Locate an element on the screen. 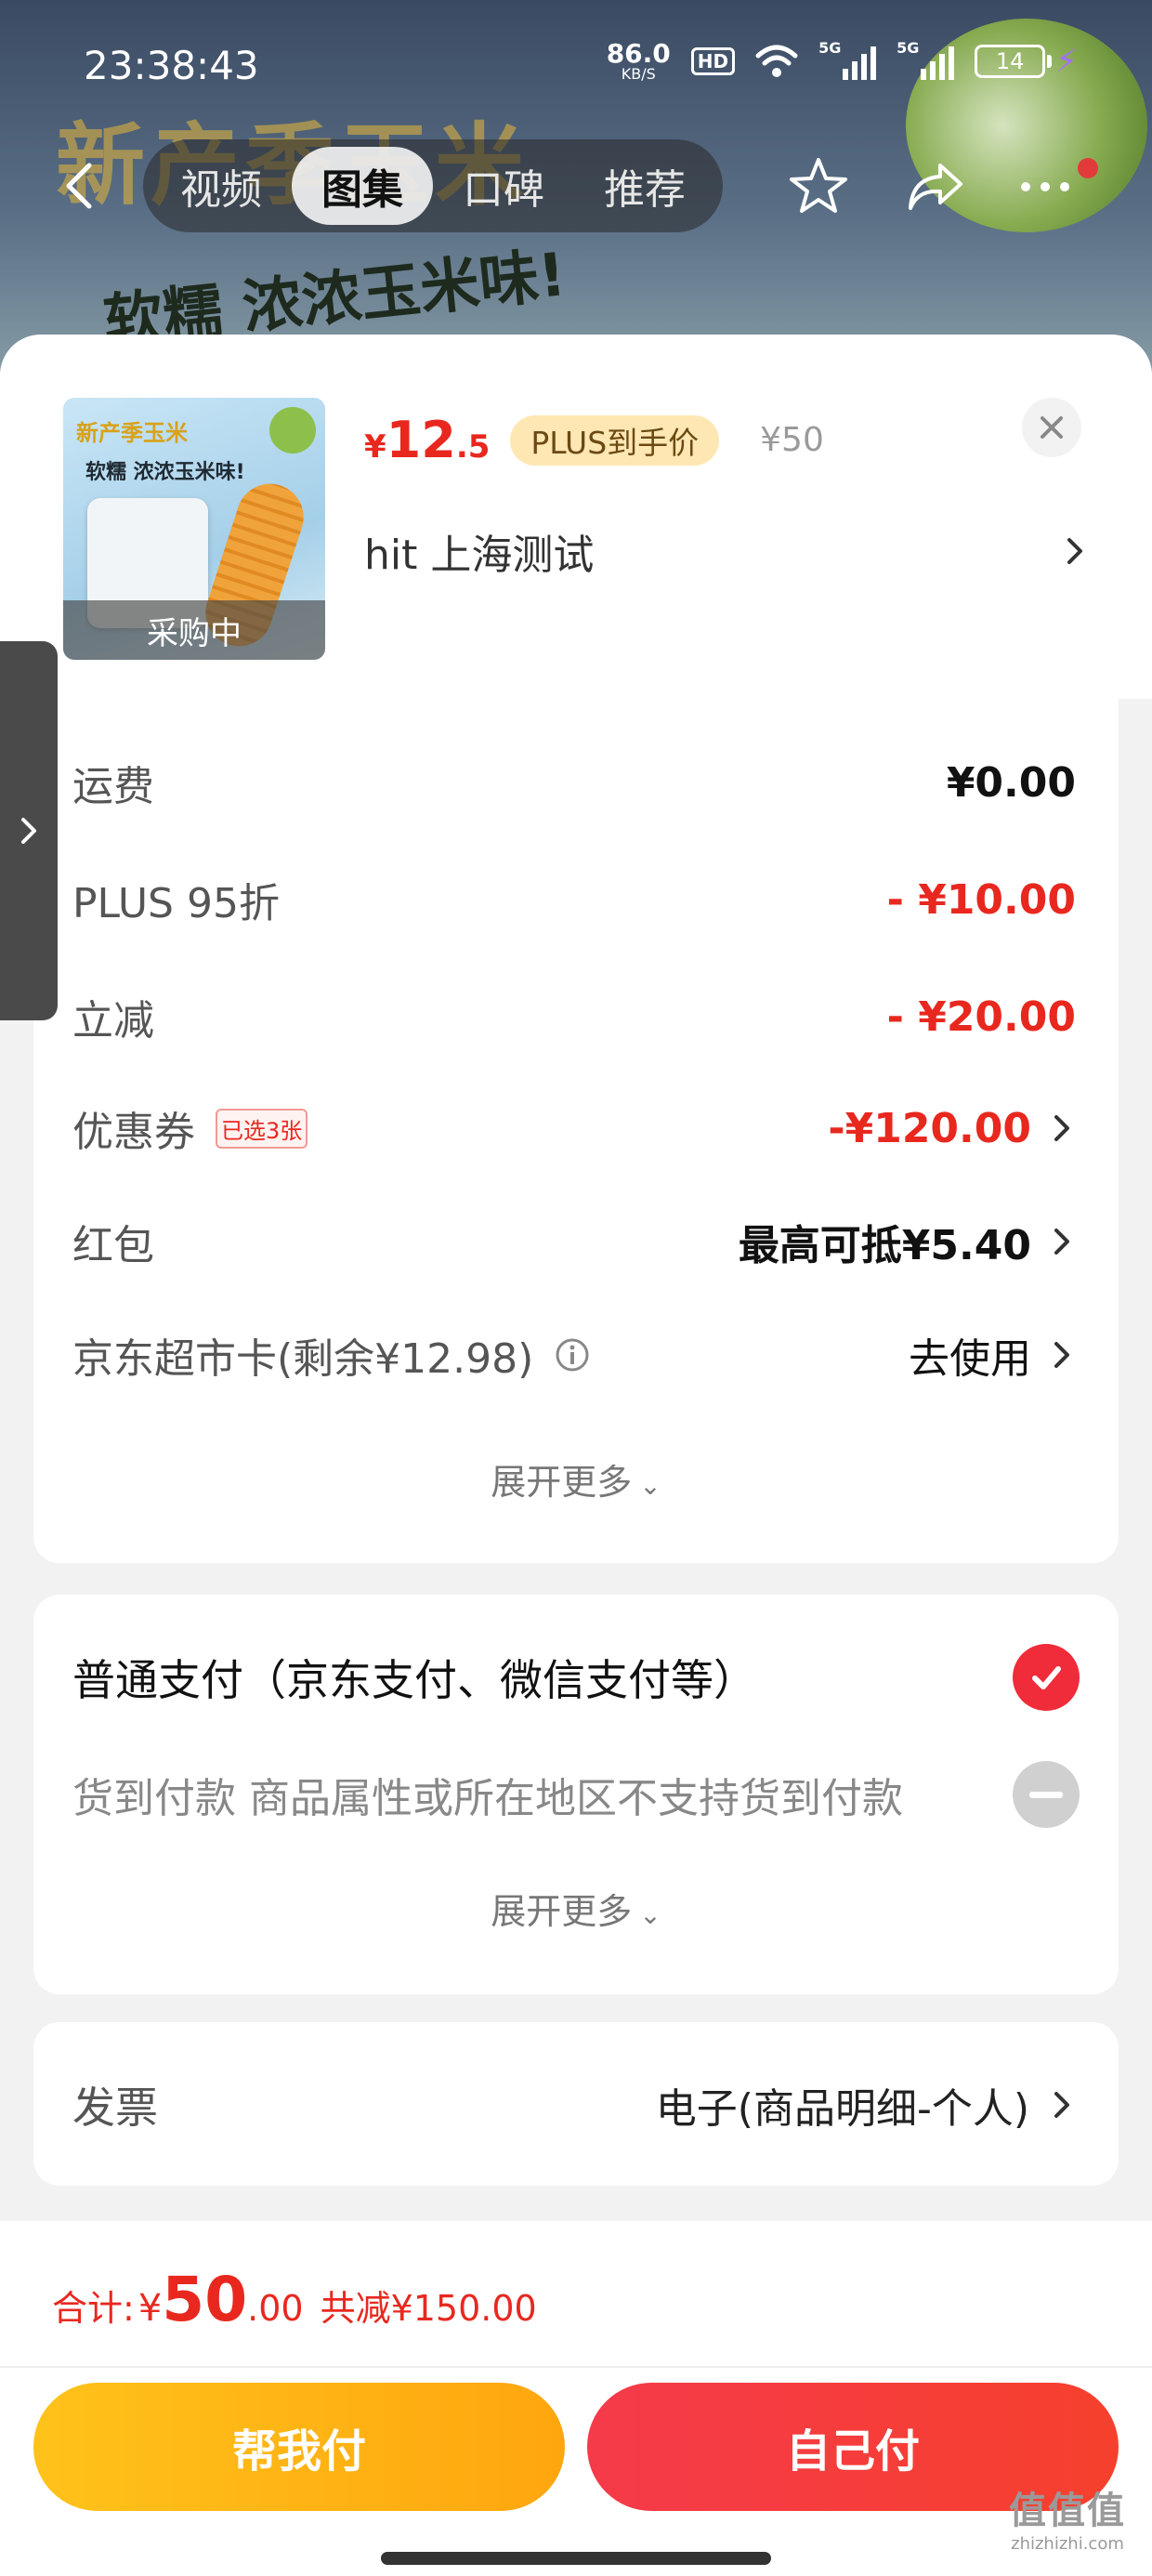 The height and width of the screenshot is (2576, 1152). coupon-value: -¥120.00 is located at coordinates (929, 1128).